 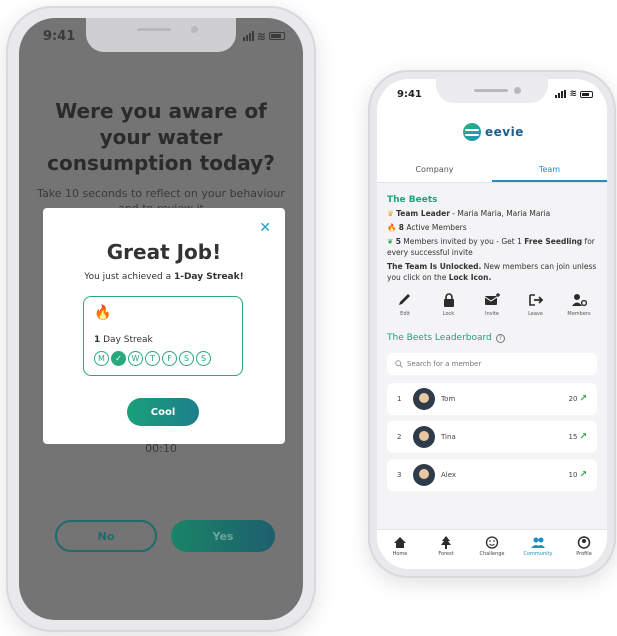 What do you see at coordinates (208, 277) in the screenshot?
I see `modal-subtitle-bold: 1-Day Streak!` at bounding box center [208, 277].